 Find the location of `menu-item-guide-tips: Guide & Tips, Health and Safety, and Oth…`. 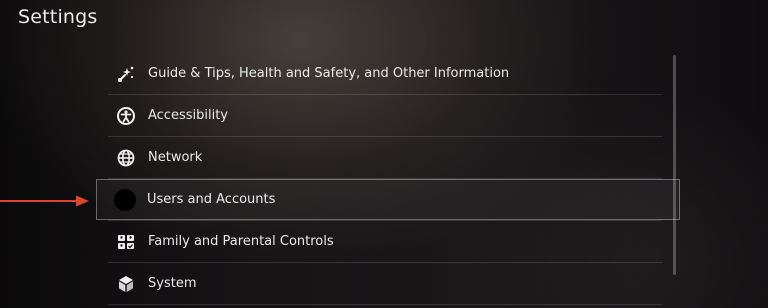

menu-item-guide-tips: Guide & Tips, Health and Safety, and Oth… is located at coordinates (385, 74).